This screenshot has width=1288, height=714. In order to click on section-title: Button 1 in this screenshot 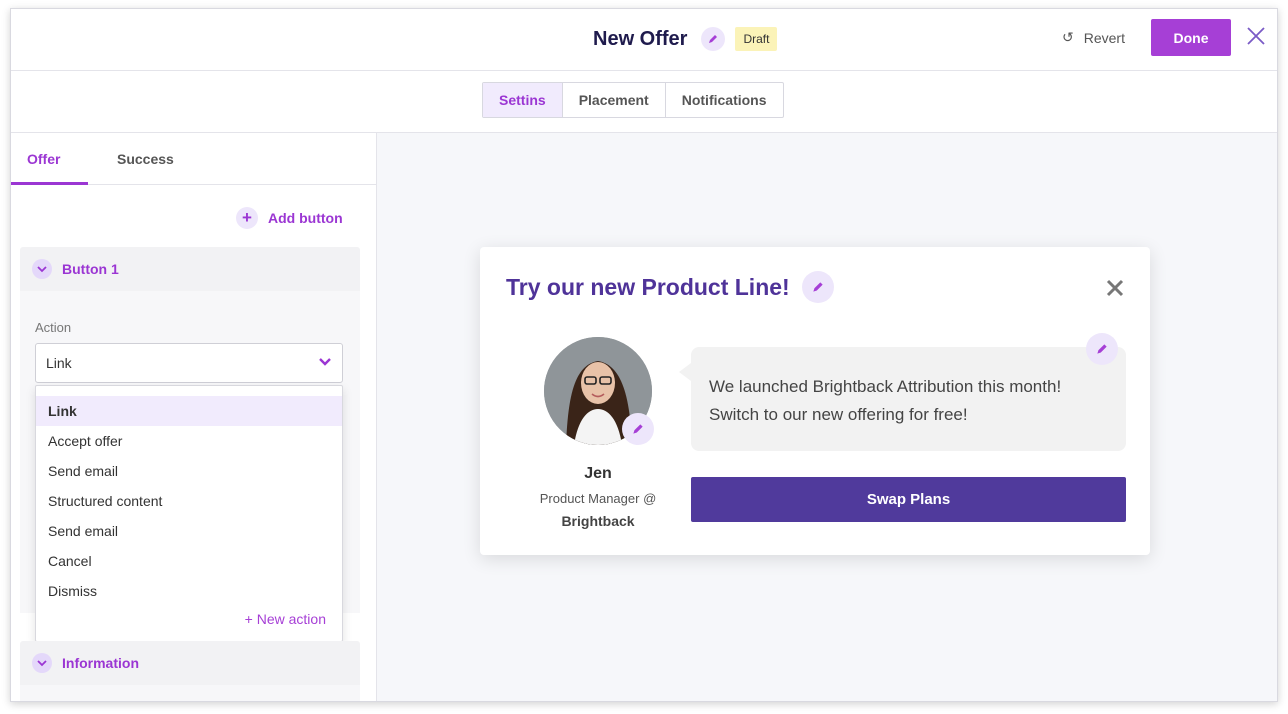, I will do `click(90, 269)`.